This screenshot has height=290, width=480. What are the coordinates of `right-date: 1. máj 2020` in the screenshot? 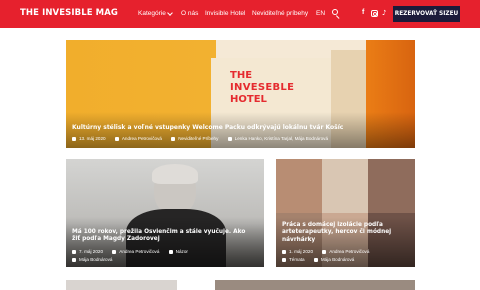 It's located at (301, 251).